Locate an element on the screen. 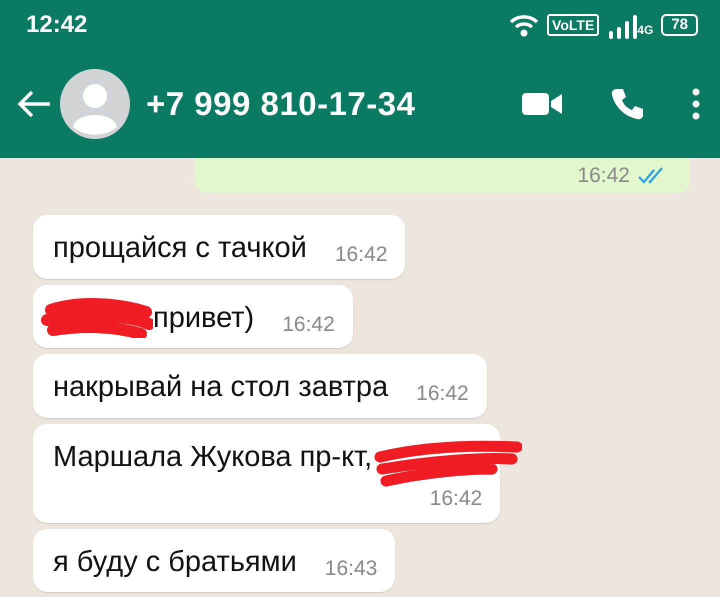 The width and height of the screenshot is (720, 597). network-type: 4G is located at coordinates (645, 30).